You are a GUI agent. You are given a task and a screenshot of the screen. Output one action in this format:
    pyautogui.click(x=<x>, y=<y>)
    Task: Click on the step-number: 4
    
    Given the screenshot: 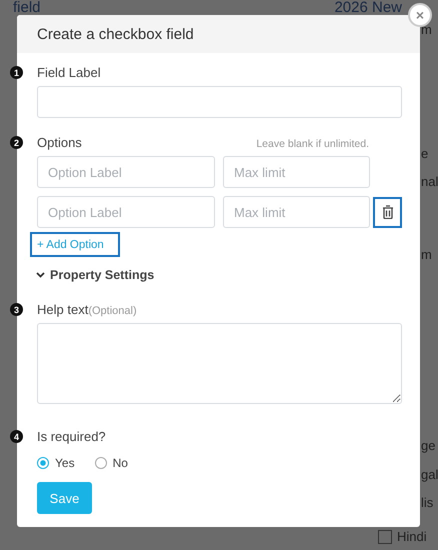 What is the action you would take?
    pyautogui.click(x=16, y=436)
    